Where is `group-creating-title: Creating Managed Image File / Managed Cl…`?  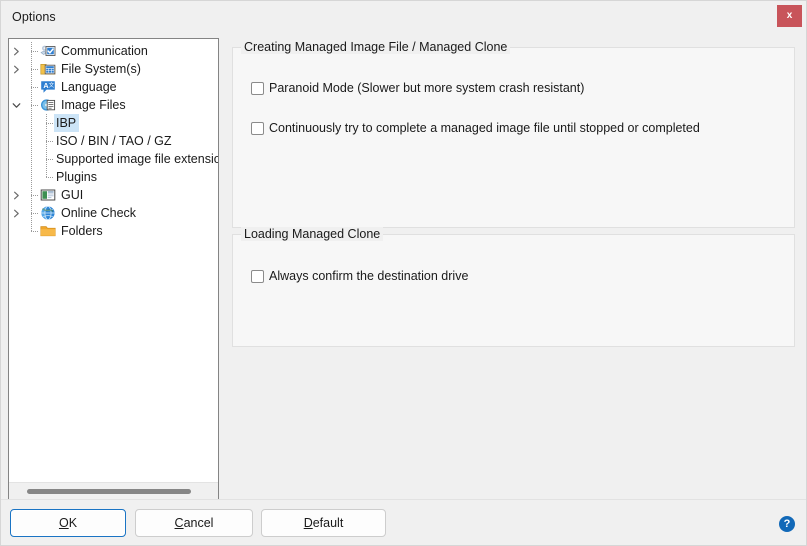
group-creating-title: Creating Managed Image File / Managed Cl… is located at coordinates (376, 47).